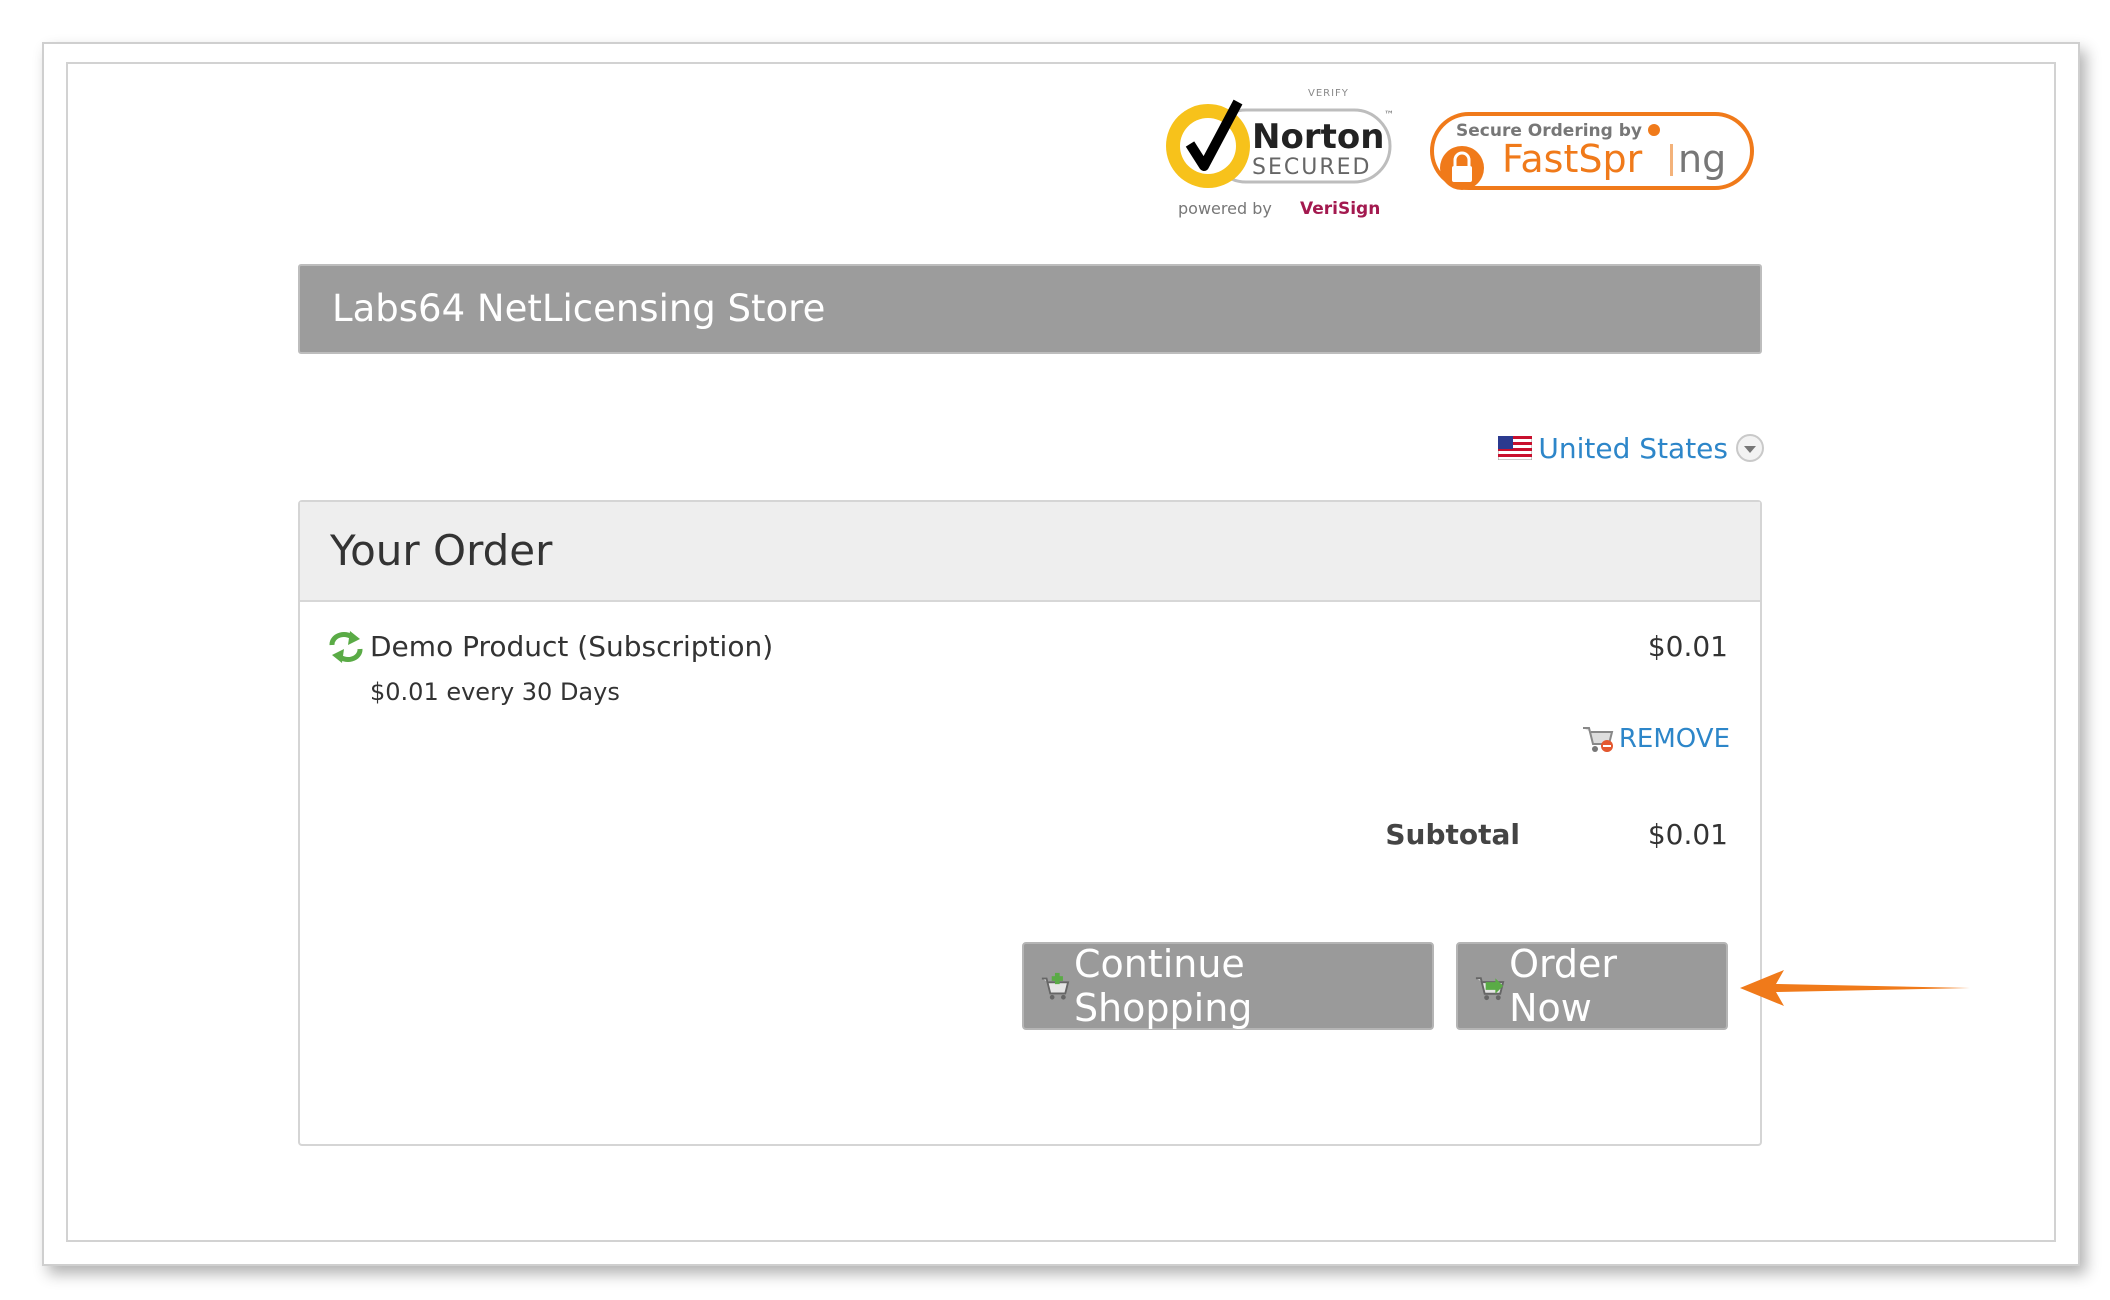 Image resolution: width=2110 pixels, height=1300 pixels. Describe the element at coordinates (1598, 739) in the screenshot. I see `cart-remove-icon` at that location.